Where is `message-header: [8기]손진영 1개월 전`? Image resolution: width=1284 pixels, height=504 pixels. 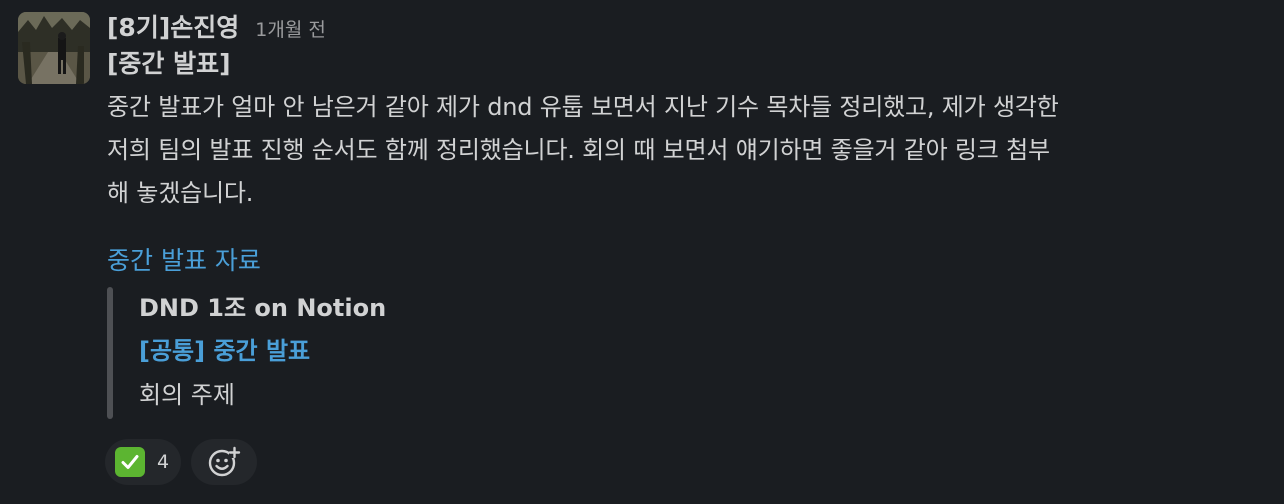 message-header: [8기]손진영 1개월 전 is located at coordinates (692, 27).